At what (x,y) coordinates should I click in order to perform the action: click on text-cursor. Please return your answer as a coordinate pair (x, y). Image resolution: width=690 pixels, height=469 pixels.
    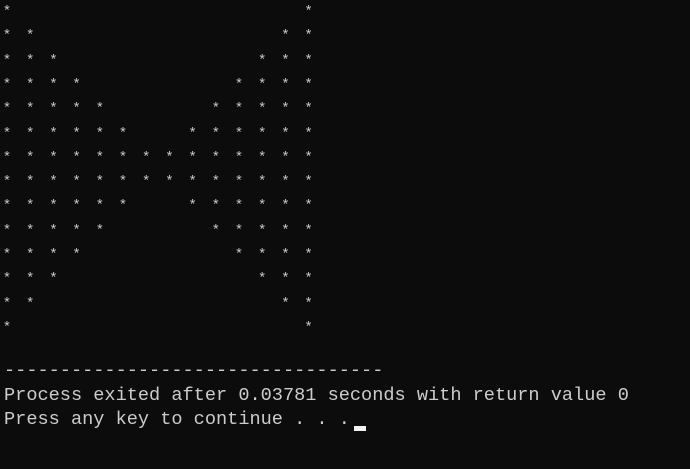
    Looking at the image, I should click on (360, 428).